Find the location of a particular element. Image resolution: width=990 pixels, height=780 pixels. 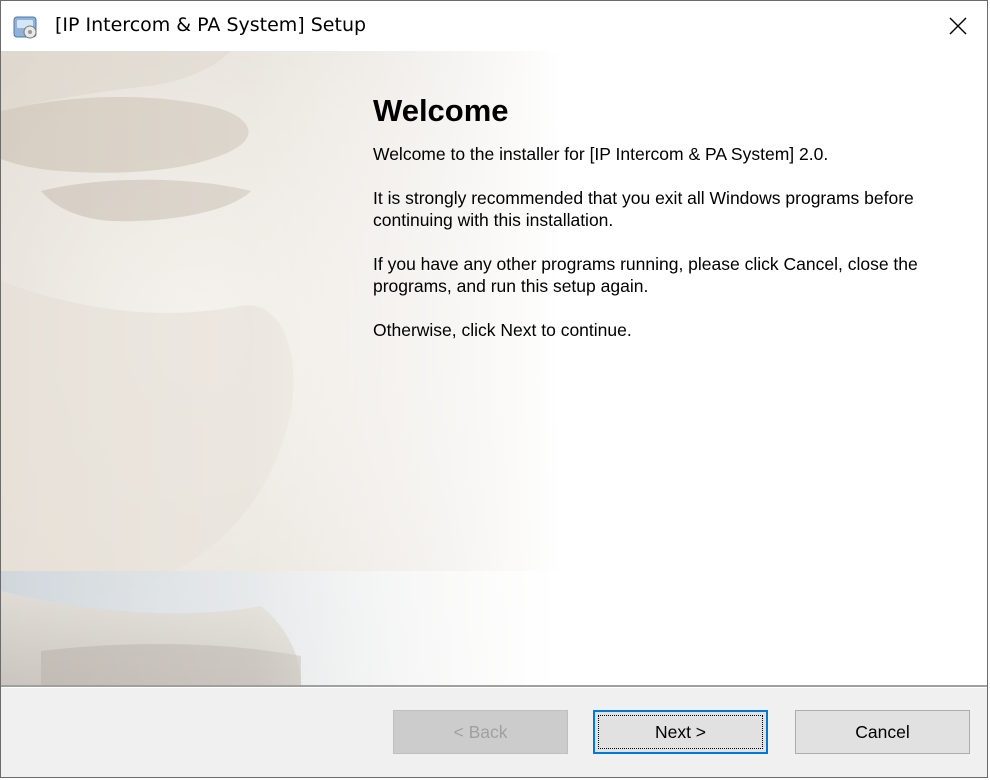

welcome-paragraph: Otherwise, click Next to continue. is located at coordinates (502, 330).